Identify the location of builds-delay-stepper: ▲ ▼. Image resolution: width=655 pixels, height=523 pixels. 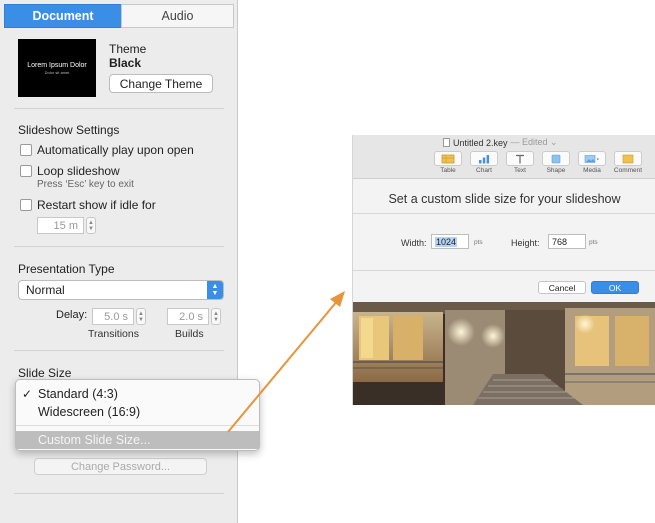
(216, 316).